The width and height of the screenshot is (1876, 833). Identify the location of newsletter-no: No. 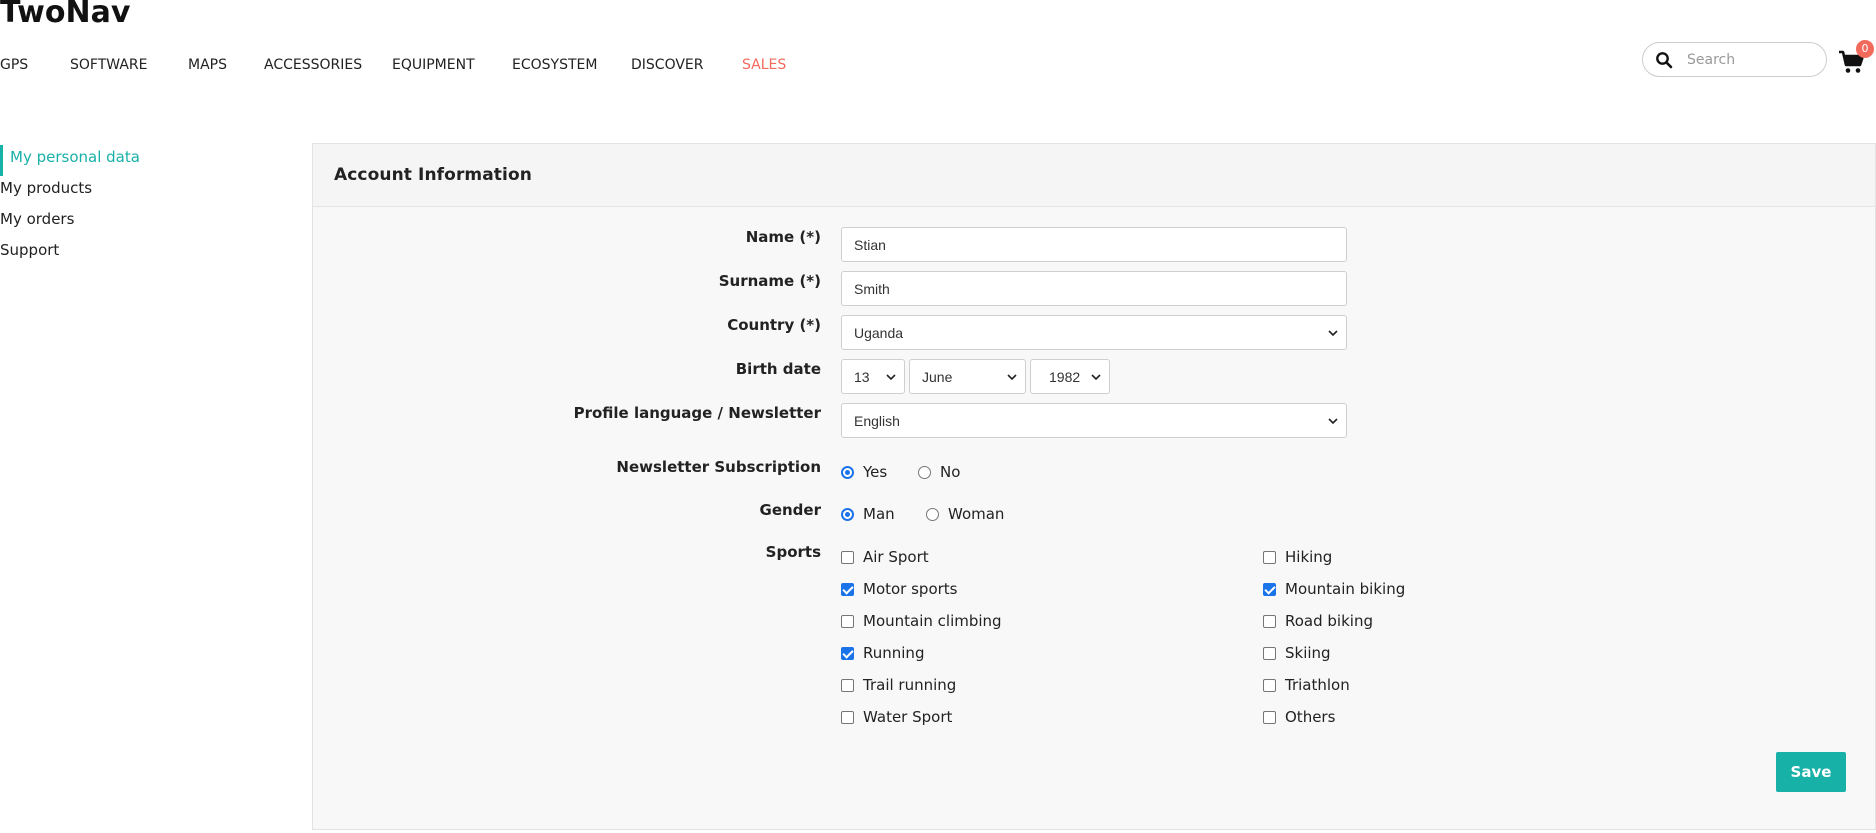
(939, 472).